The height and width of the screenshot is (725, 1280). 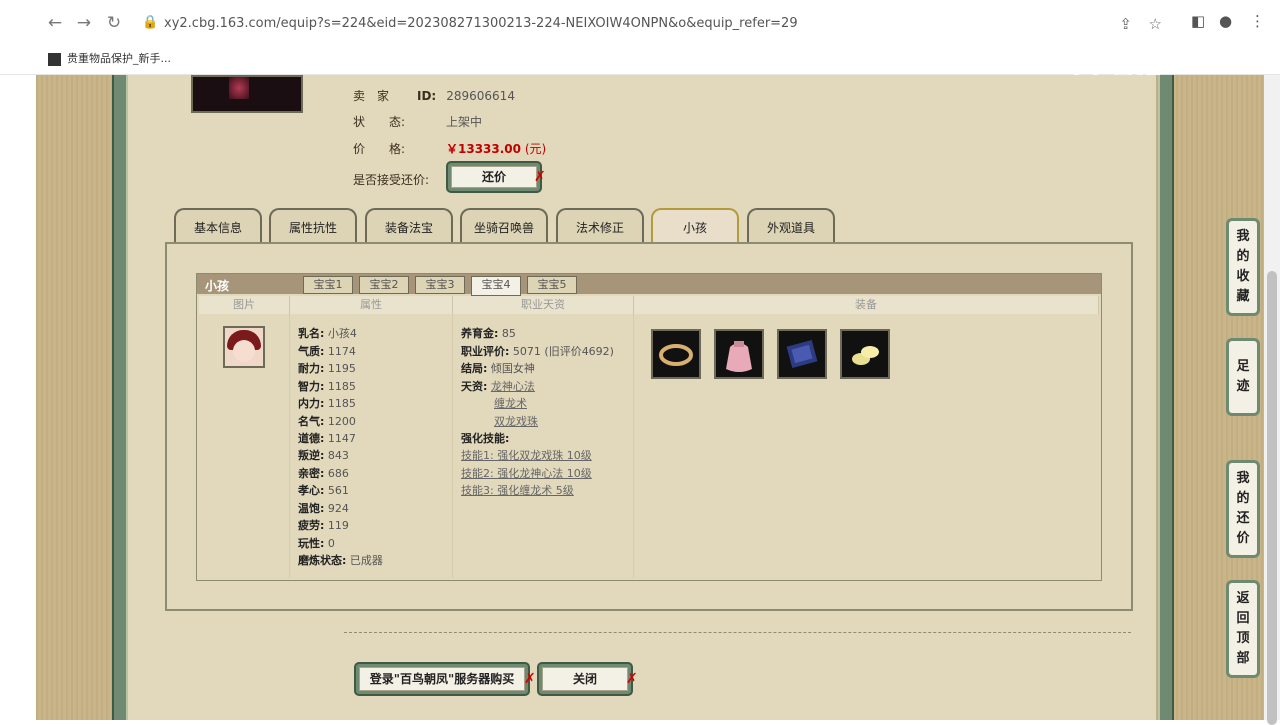 I want to click on star-icon: ☆, so click(x=1155, y=24).